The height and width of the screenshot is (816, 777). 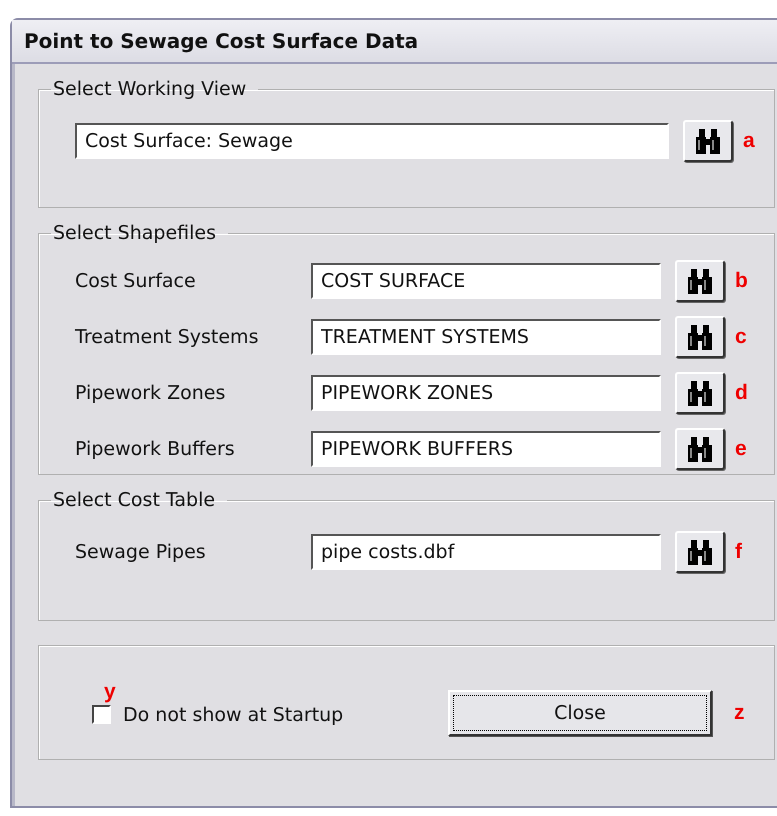 I want to click on group-title: Select Cost Table, so click(x=134, y=500).